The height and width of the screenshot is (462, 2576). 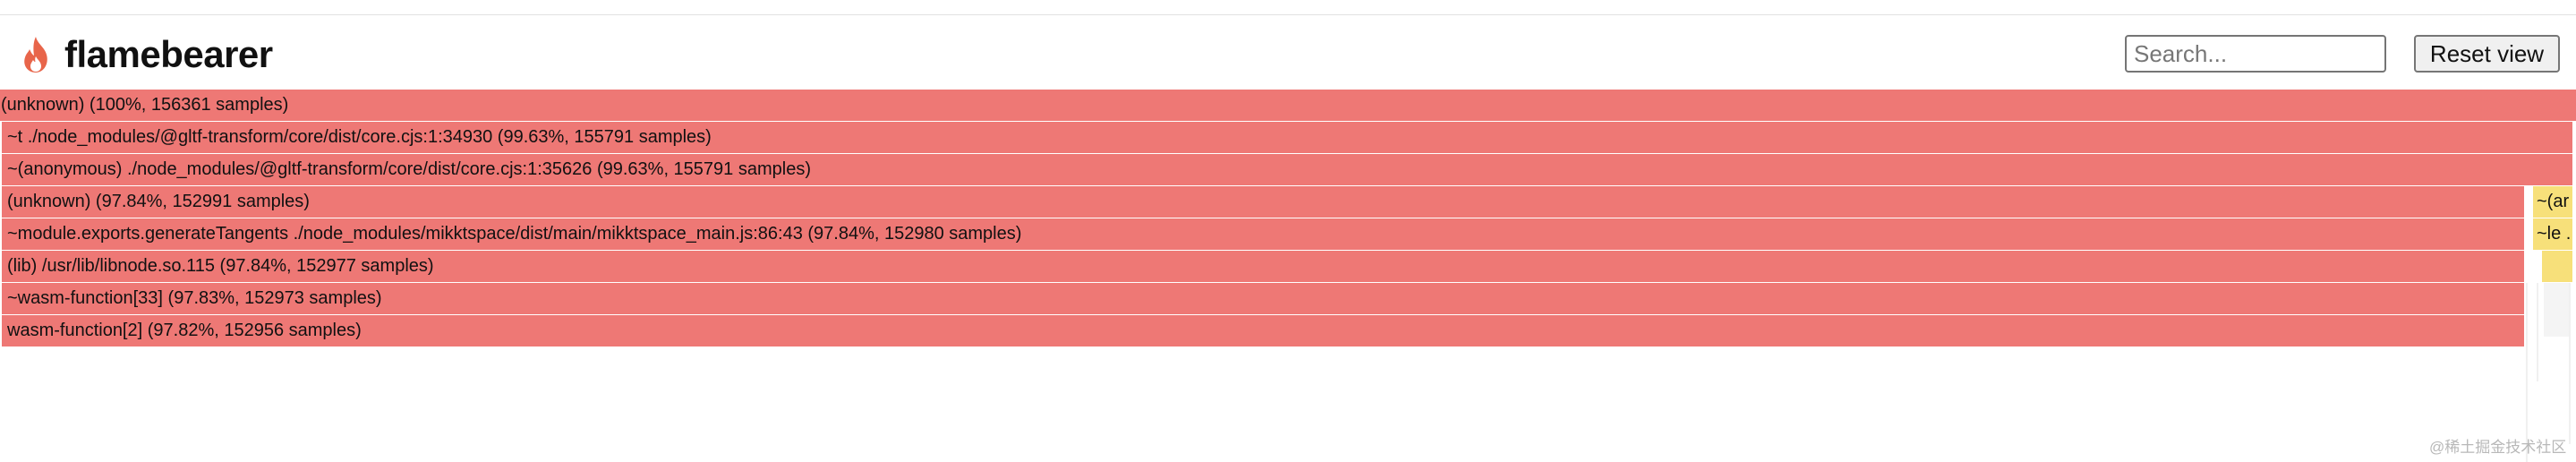 What do you see at coordinates (1263, 202) in the screenshot?
I see `flame-frame: (unknown) (97.84%, 152991 samples)` at bounding box center [1263, 202].